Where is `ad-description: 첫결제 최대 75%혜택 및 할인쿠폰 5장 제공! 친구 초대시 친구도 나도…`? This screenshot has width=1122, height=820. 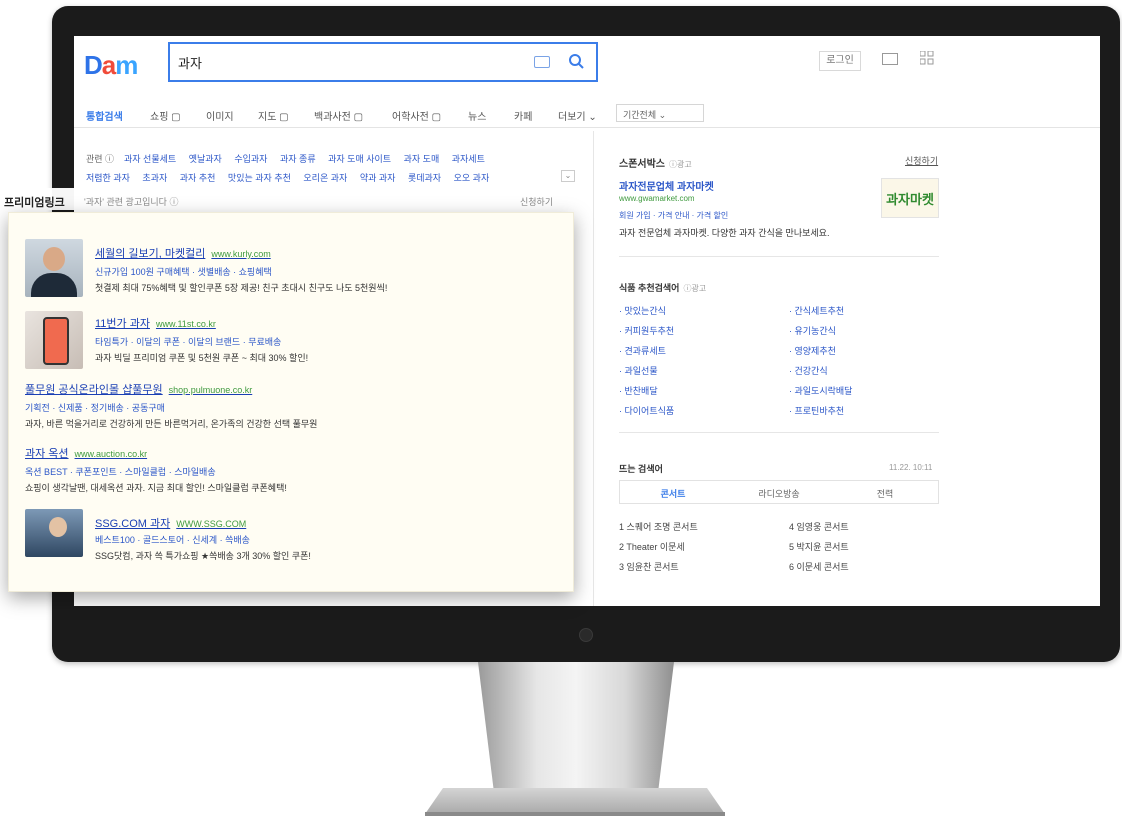
ad-description: 첫결제 최대 75%혜택 및 할인쿠폰 5장 제공! 친구 초대시 친구도 나도… is located at coordinates (241, 288).